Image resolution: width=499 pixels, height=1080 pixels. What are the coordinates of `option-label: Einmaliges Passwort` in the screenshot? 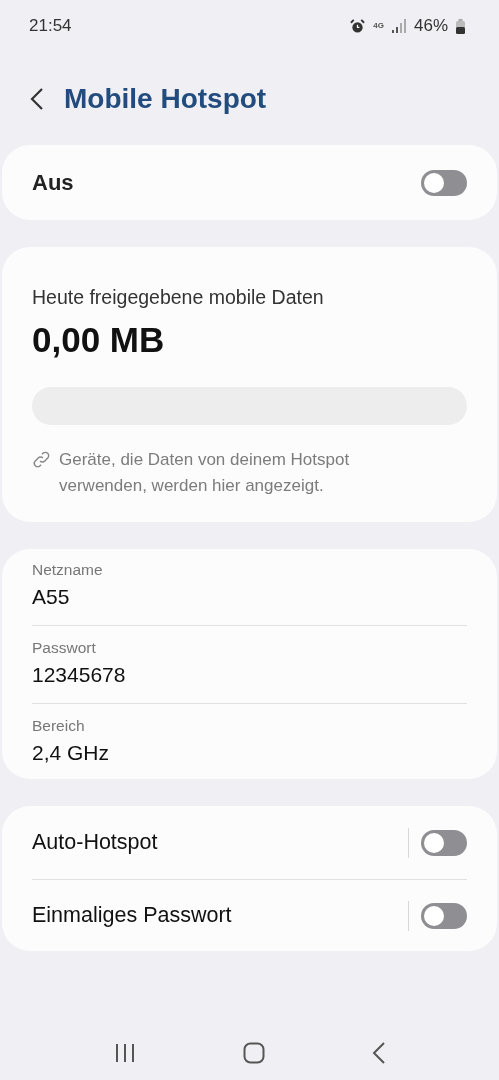 It's located at (220, 915).